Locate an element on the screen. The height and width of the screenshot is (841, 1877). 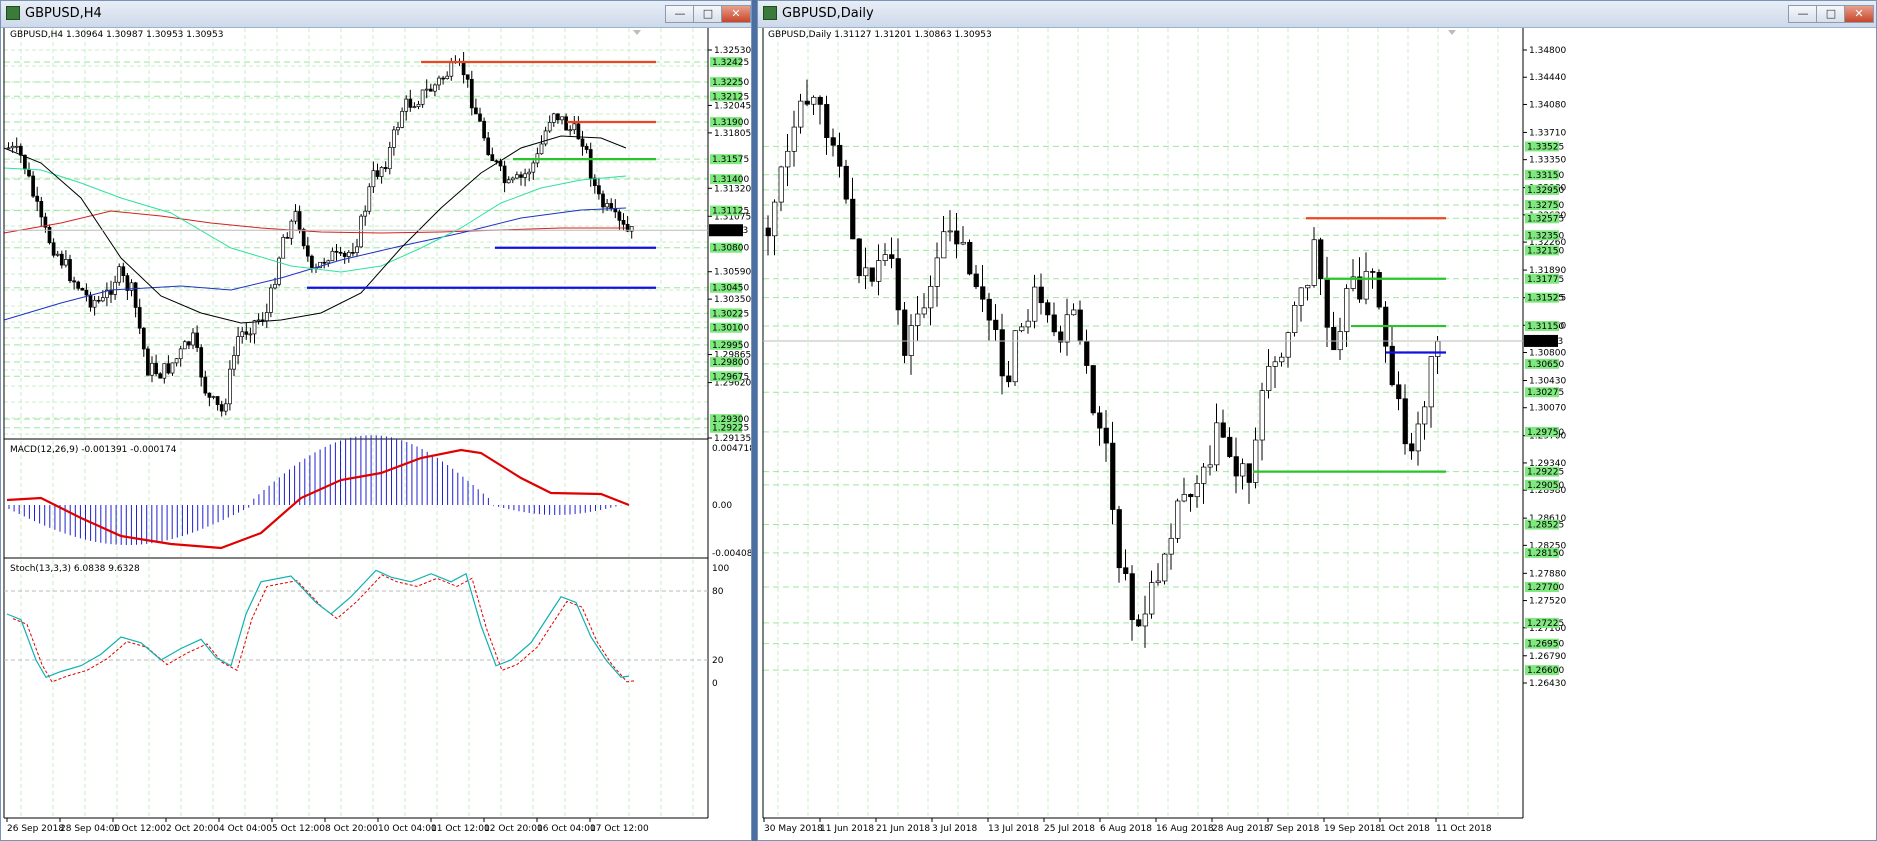
time-label: 1 Oct 2018 is located at coordinates (1405, 829).